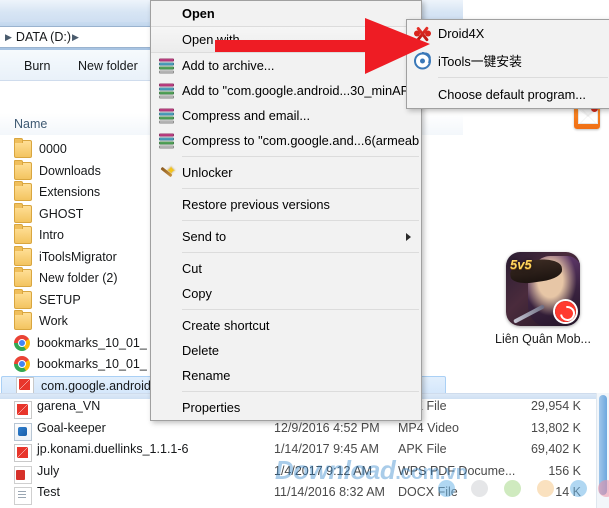  I want to click on submenu-item-label: iTools一键安装, so click(480, 61).